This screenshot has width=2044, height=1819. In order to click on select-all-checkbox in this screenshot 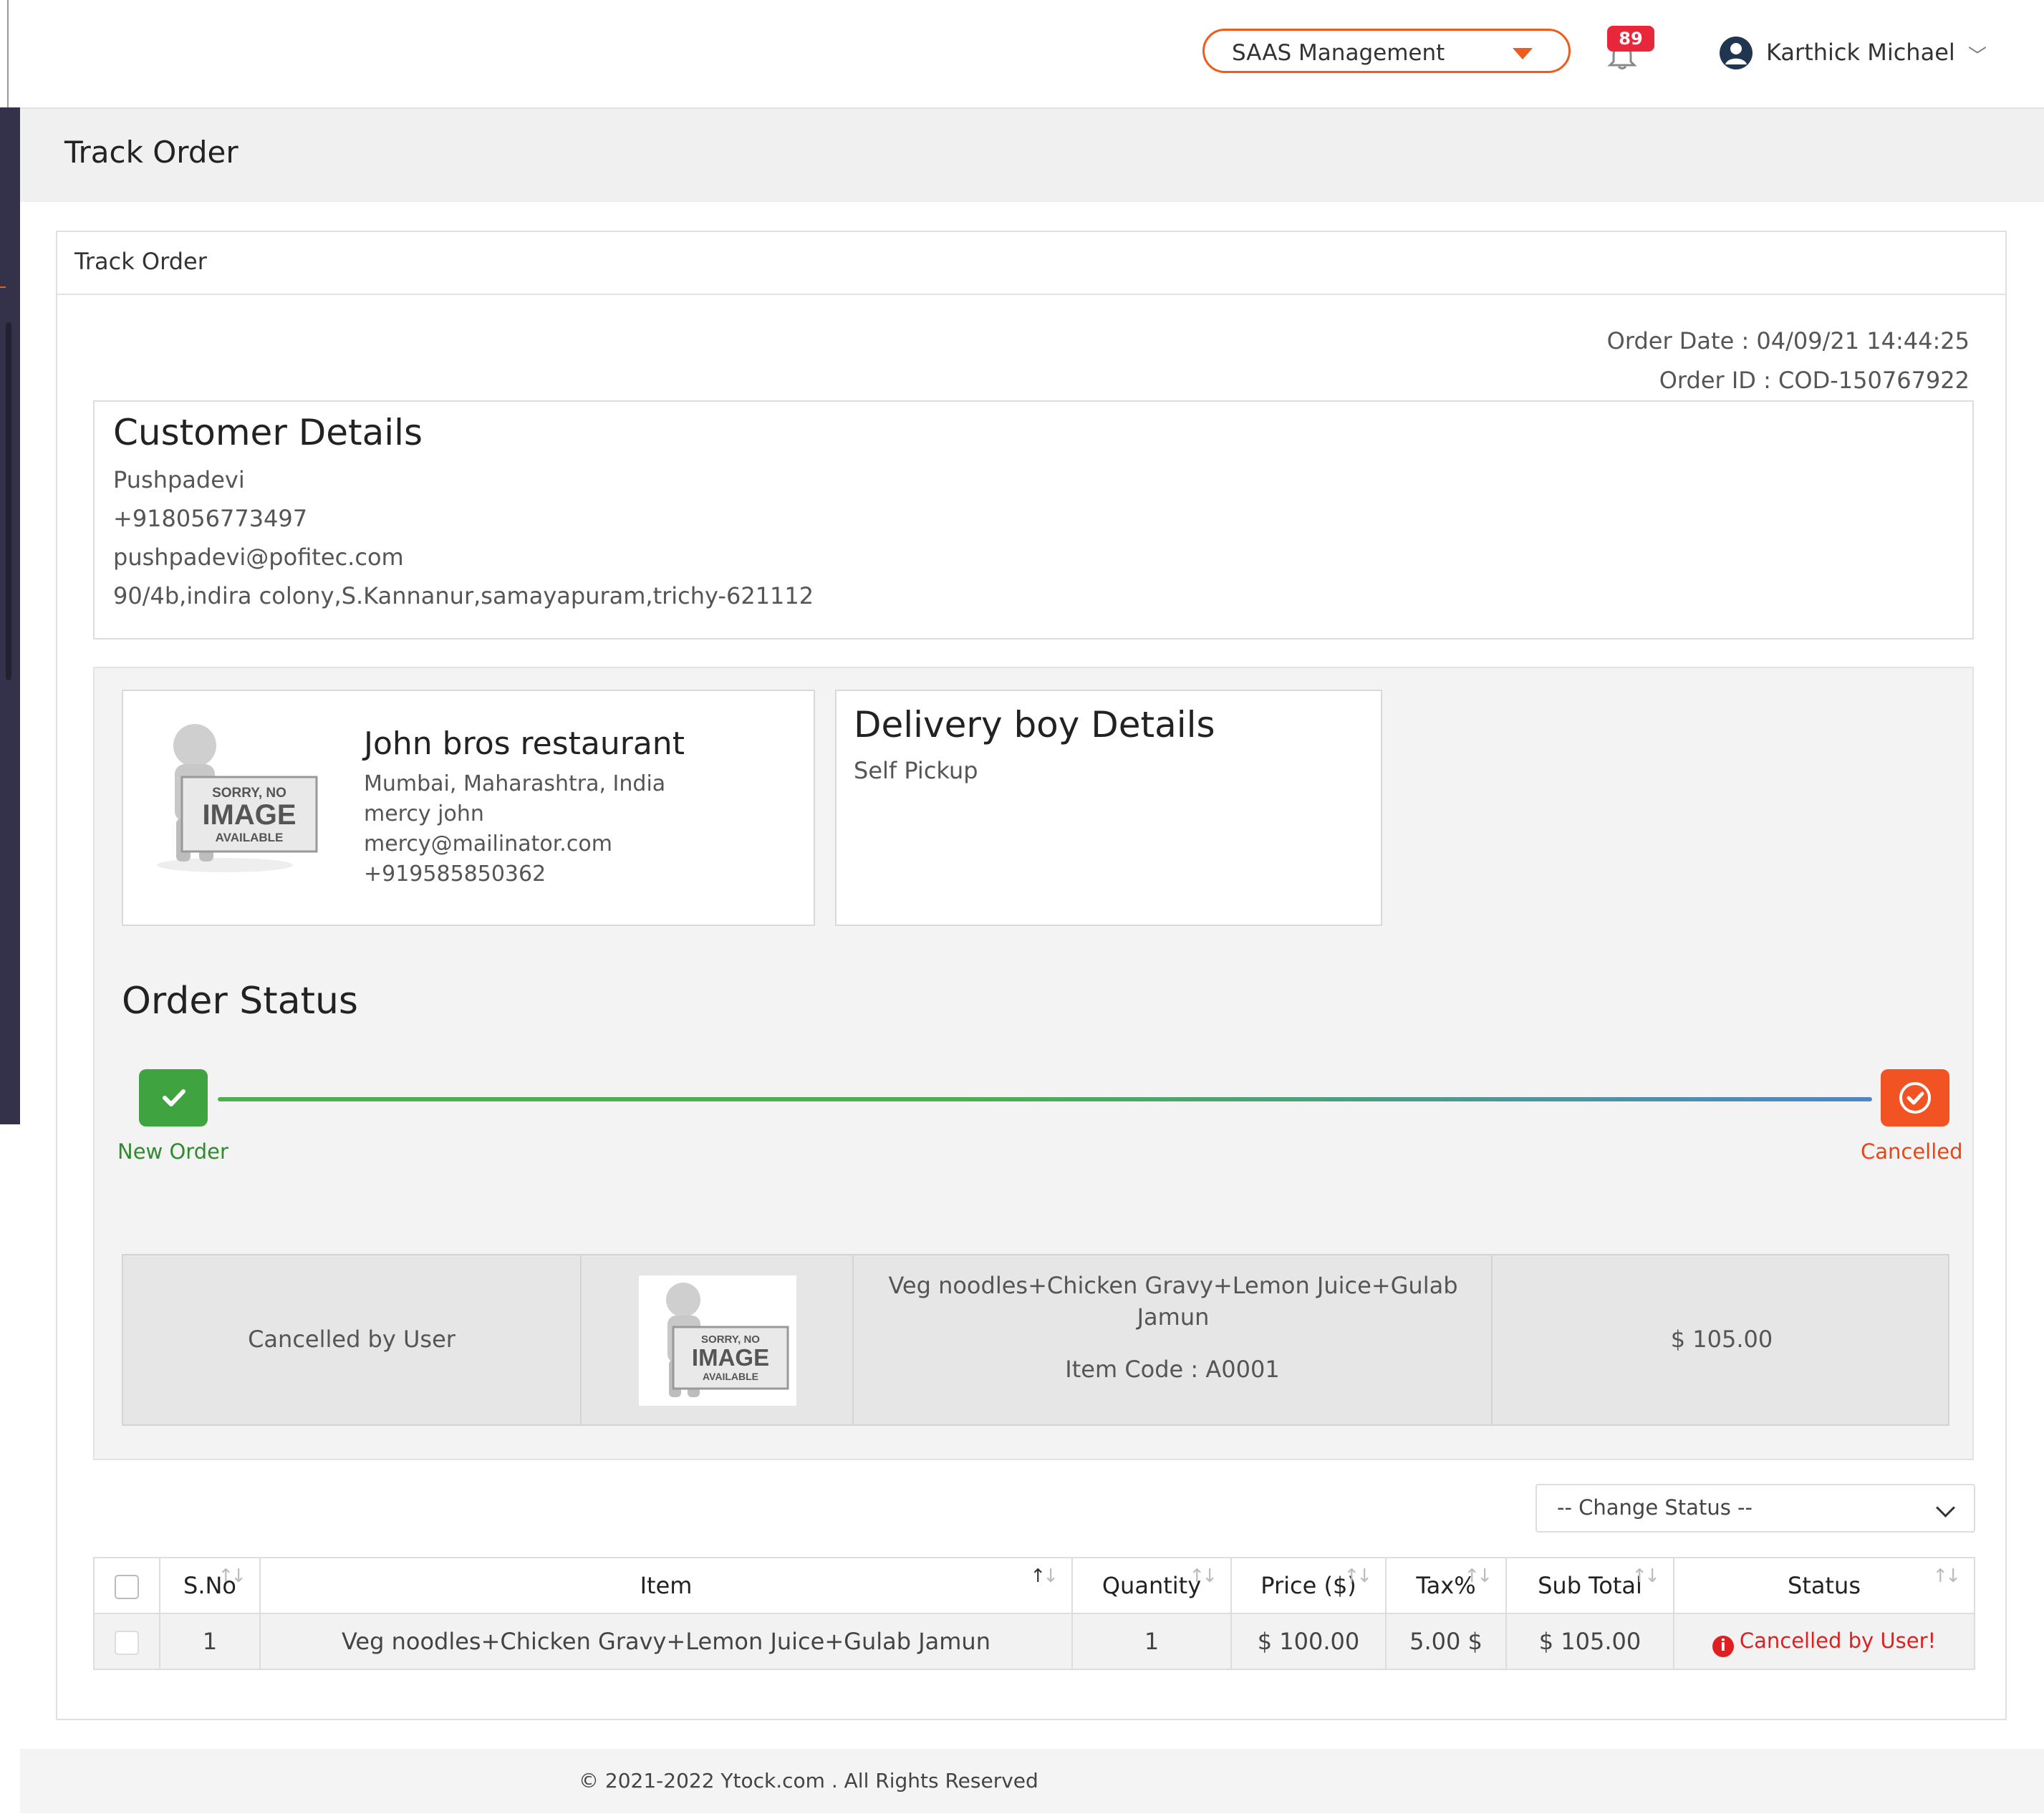, I will do `click(127, 1587)`.